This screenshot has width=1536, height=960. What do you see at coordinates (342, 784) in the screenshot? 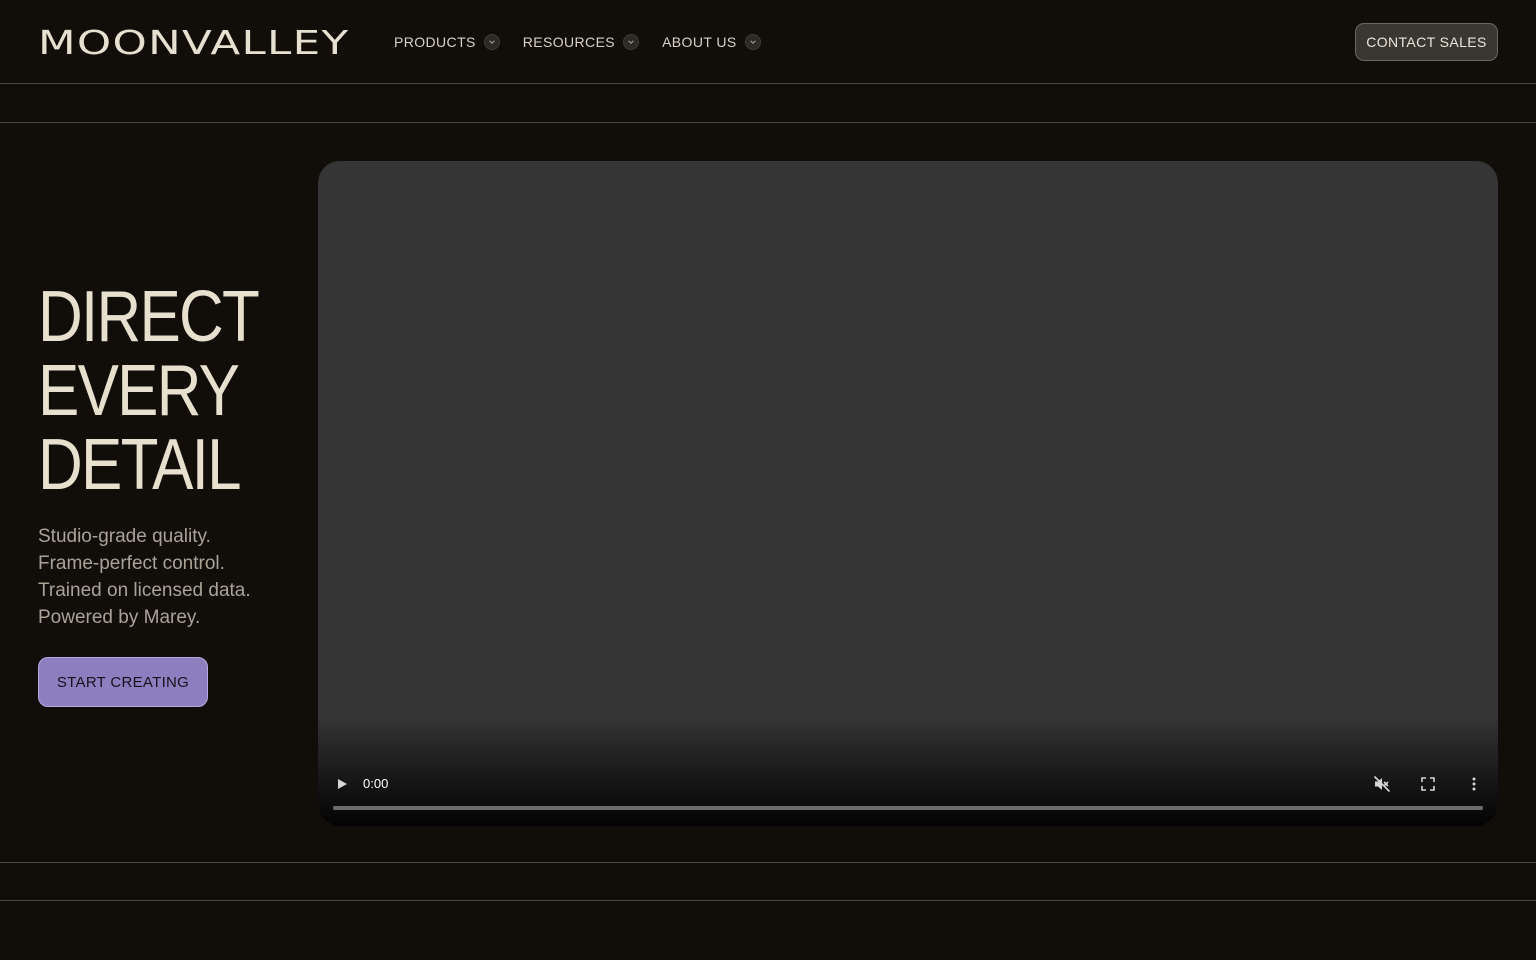
I see `play-icon` at bounding box center [342, 784].